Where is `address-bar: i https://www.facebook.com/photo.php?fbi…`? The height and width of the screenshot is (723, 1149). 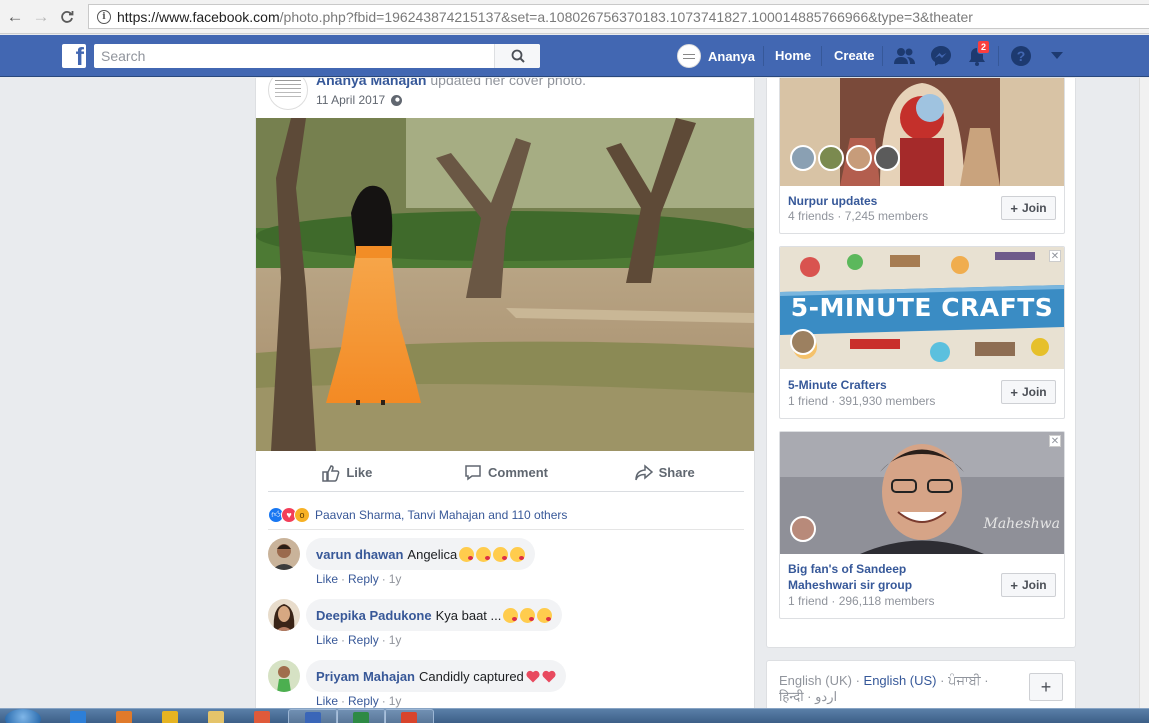 address-bar: i https://www.facebook.com/photo.php?fbi… is located at coordinates (618, 16).